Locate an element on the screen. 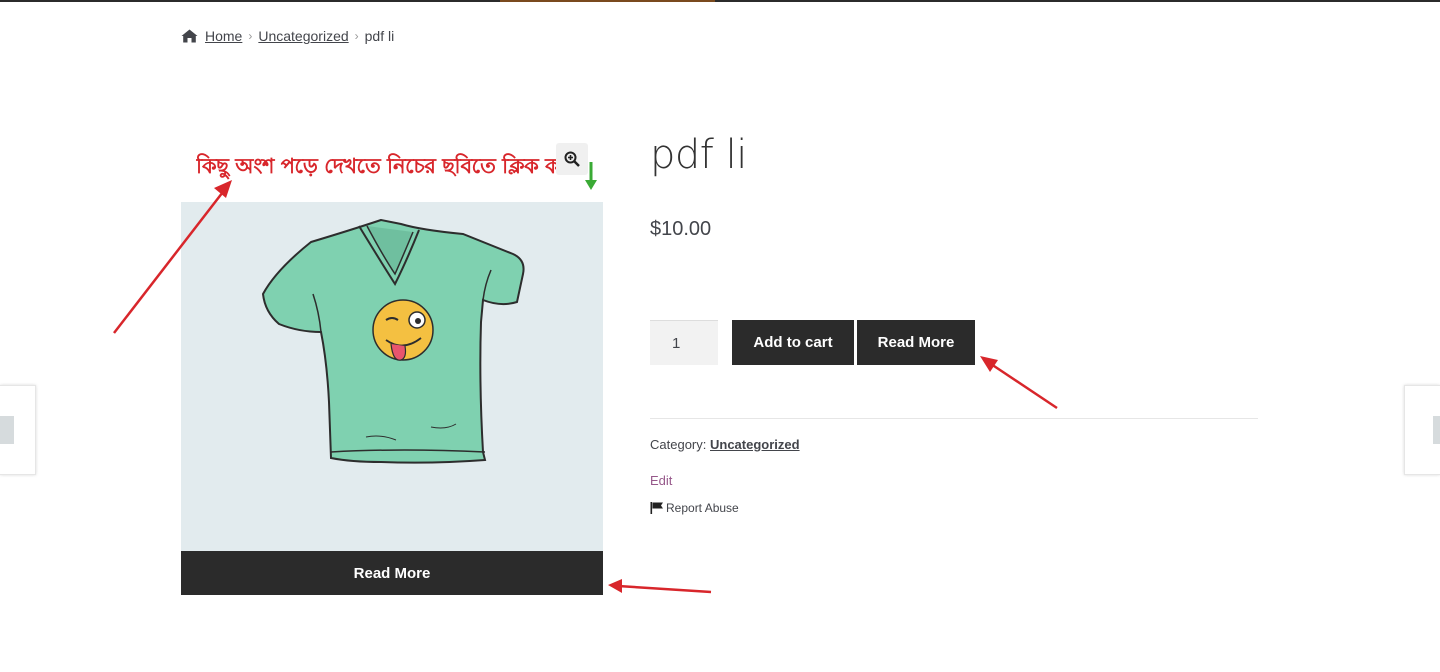 Image resolution: width=1440 pixels, height=672 pixels. tshirt-illustration is located at coordinates (393, 341).